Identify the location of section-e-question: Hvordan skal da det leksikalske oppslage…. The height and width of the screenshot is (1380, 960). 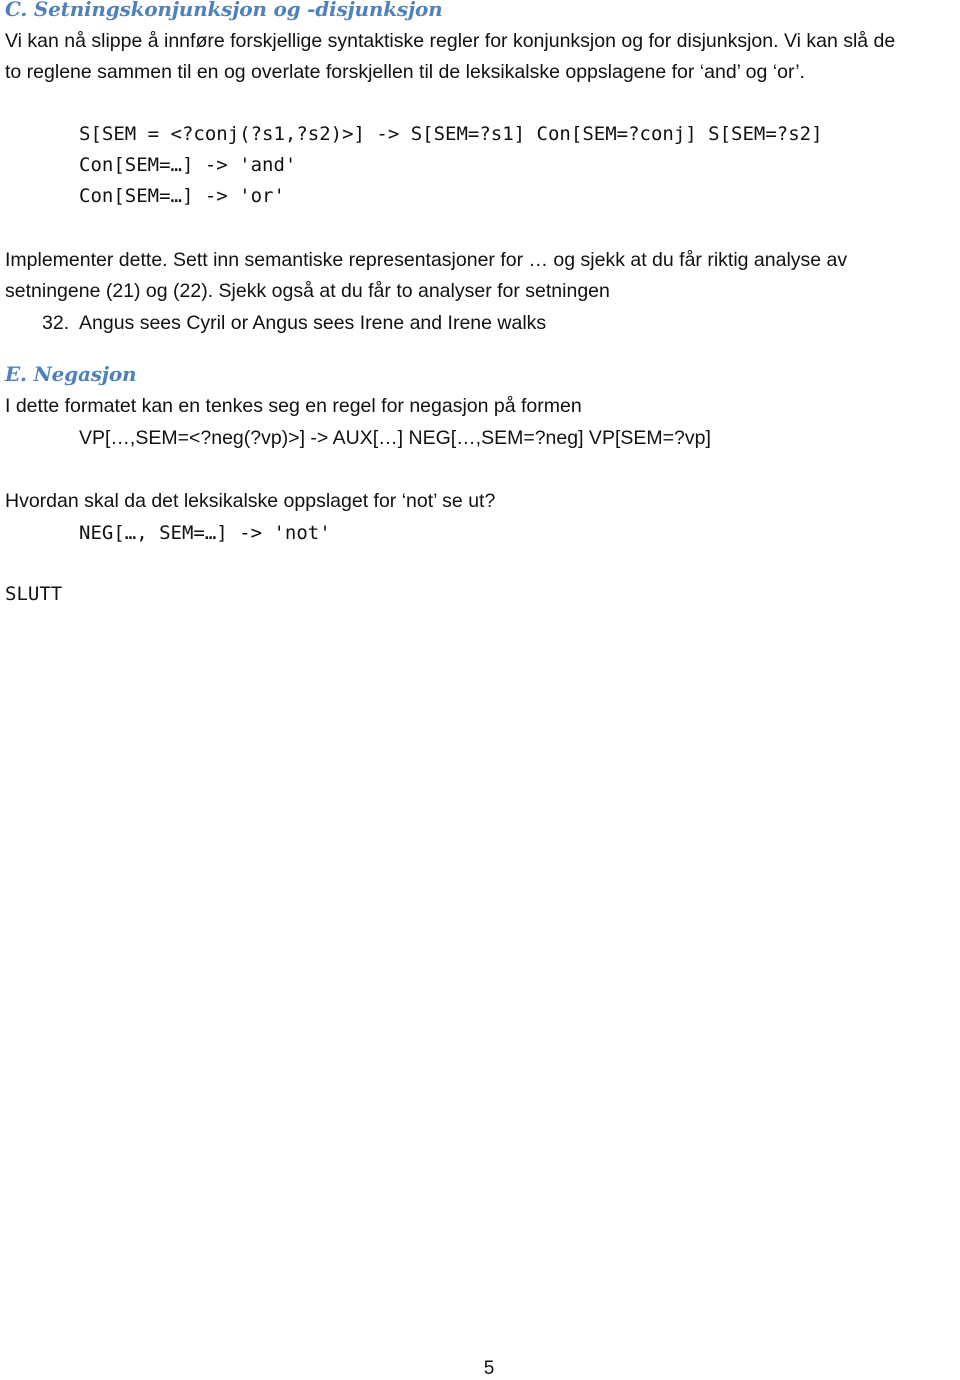
(250, 501).